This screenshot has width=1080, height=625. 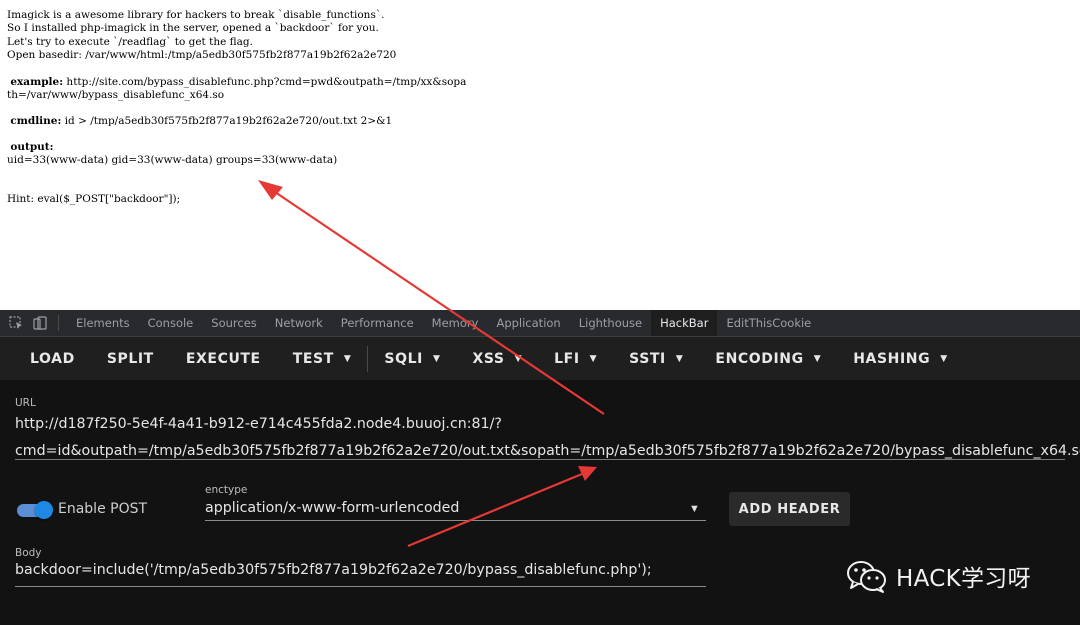 I want to click on split-button: SPLIT, so click(x=130, y=358).